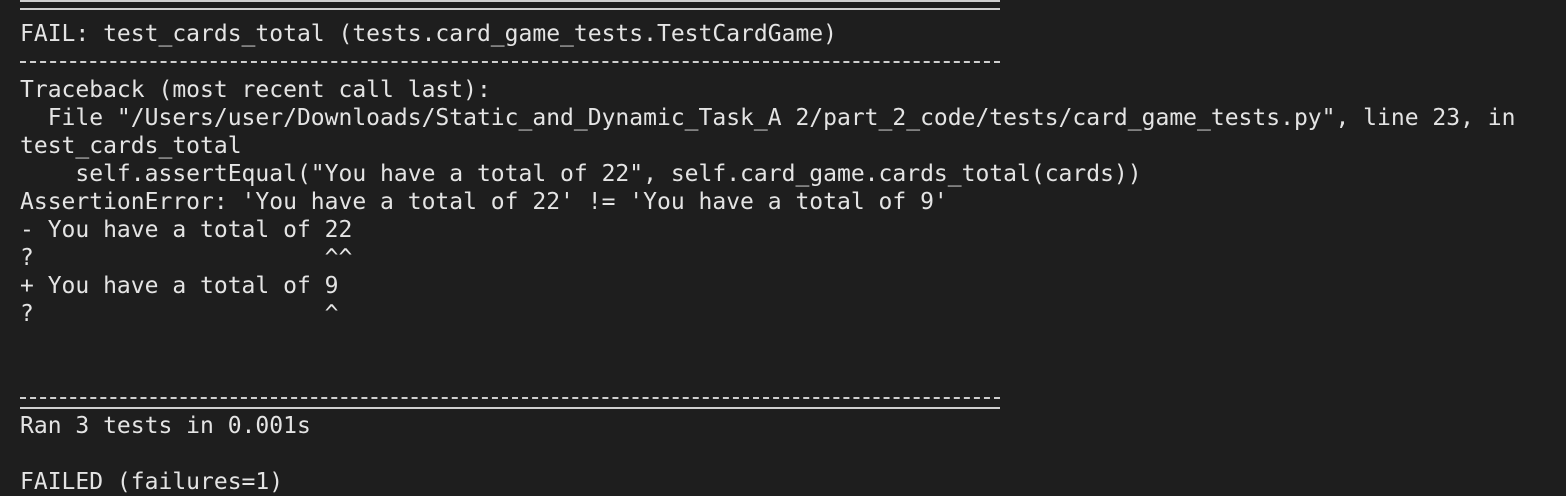 This screenshot has width=1566, height=496. I want to click on traceback-header: Traceback (most recent call last):, so click(255, 90).